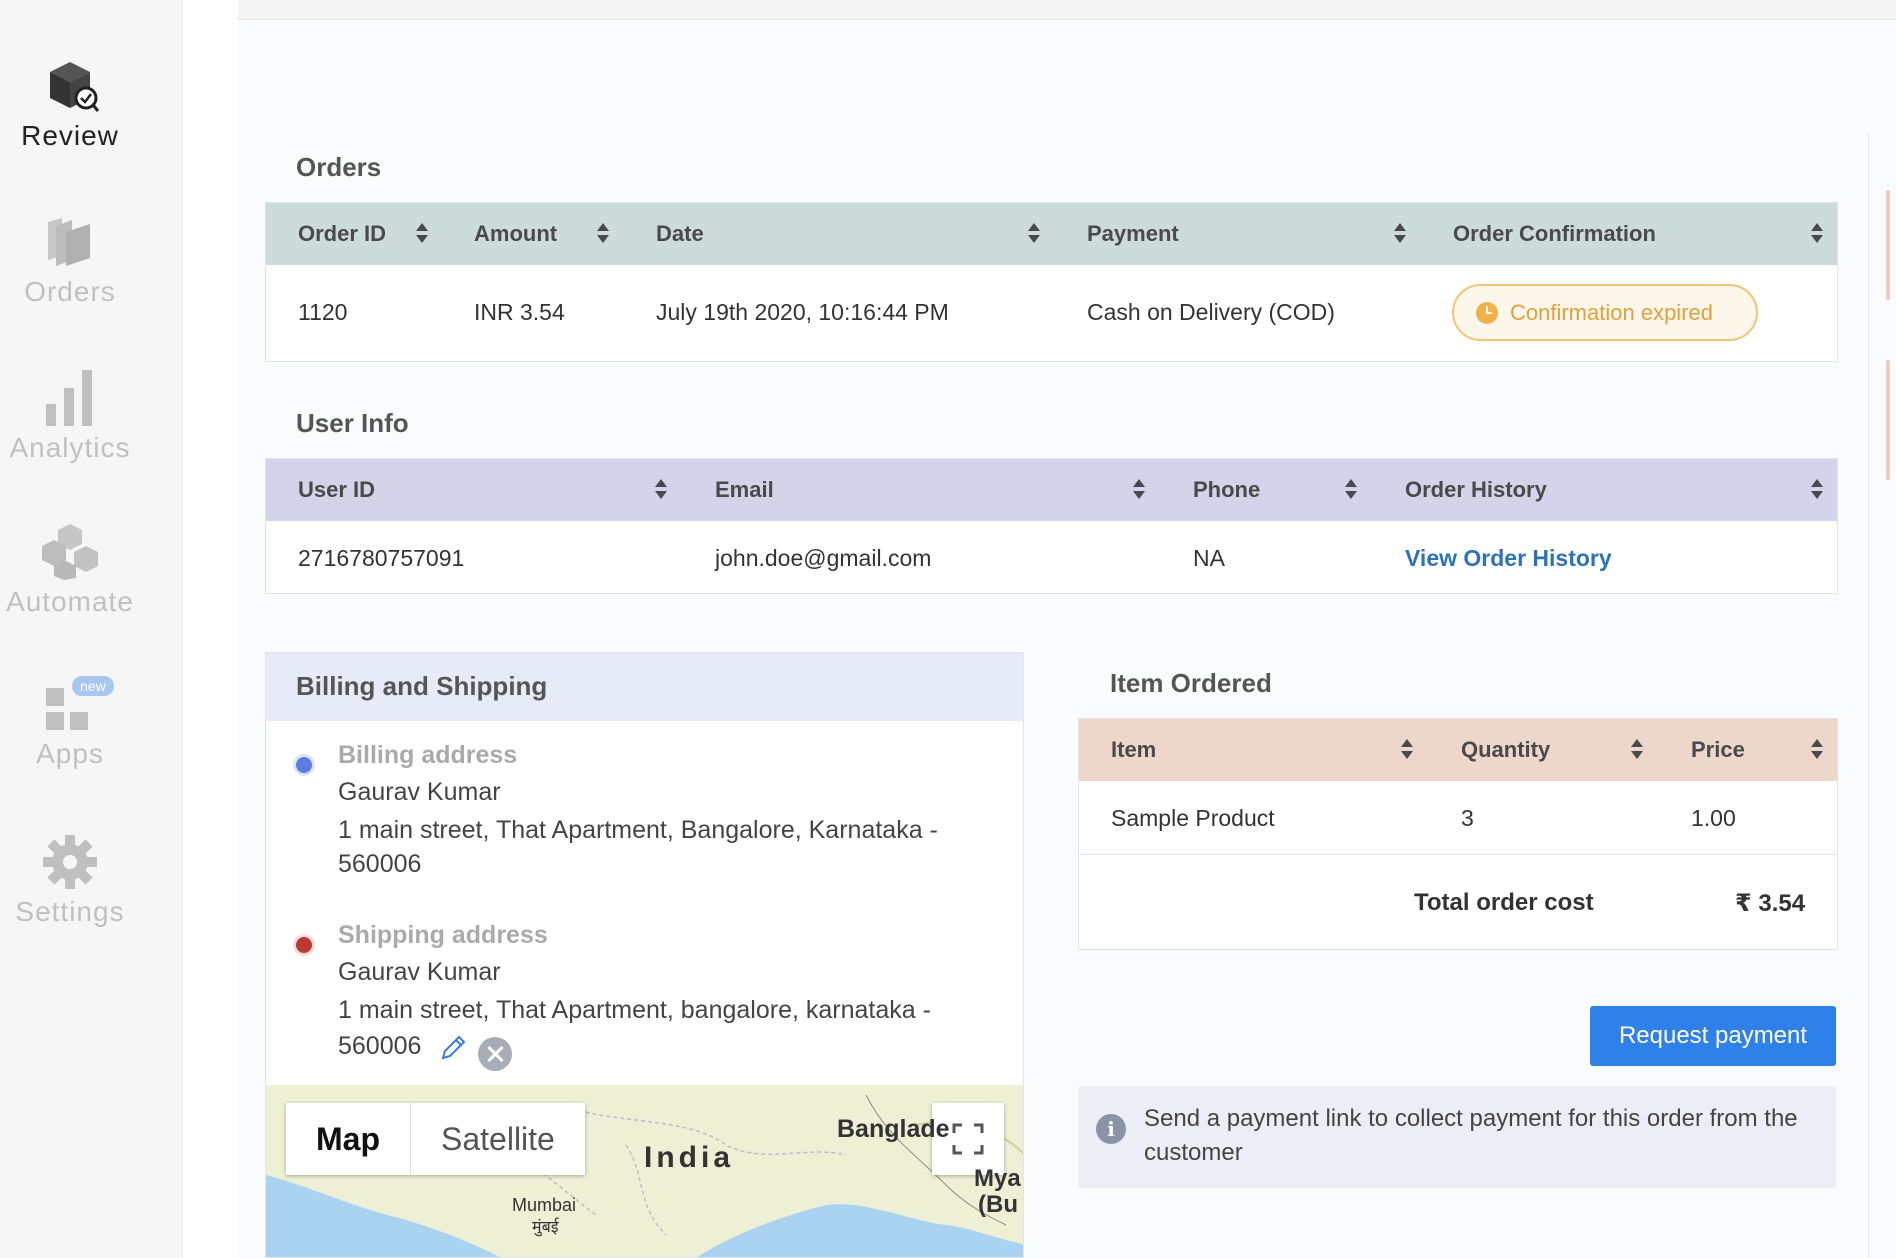  I want to click on shipping-address-line2: 560006, so click(380, 1046).